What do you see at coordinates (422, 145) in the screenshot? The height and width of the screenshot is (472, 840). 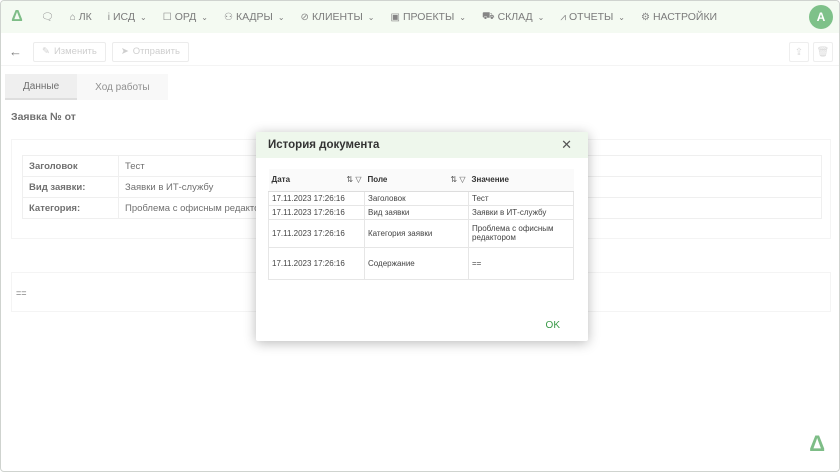 I see `dialog-header: История документа ✕` at bounding box center [422, 145].